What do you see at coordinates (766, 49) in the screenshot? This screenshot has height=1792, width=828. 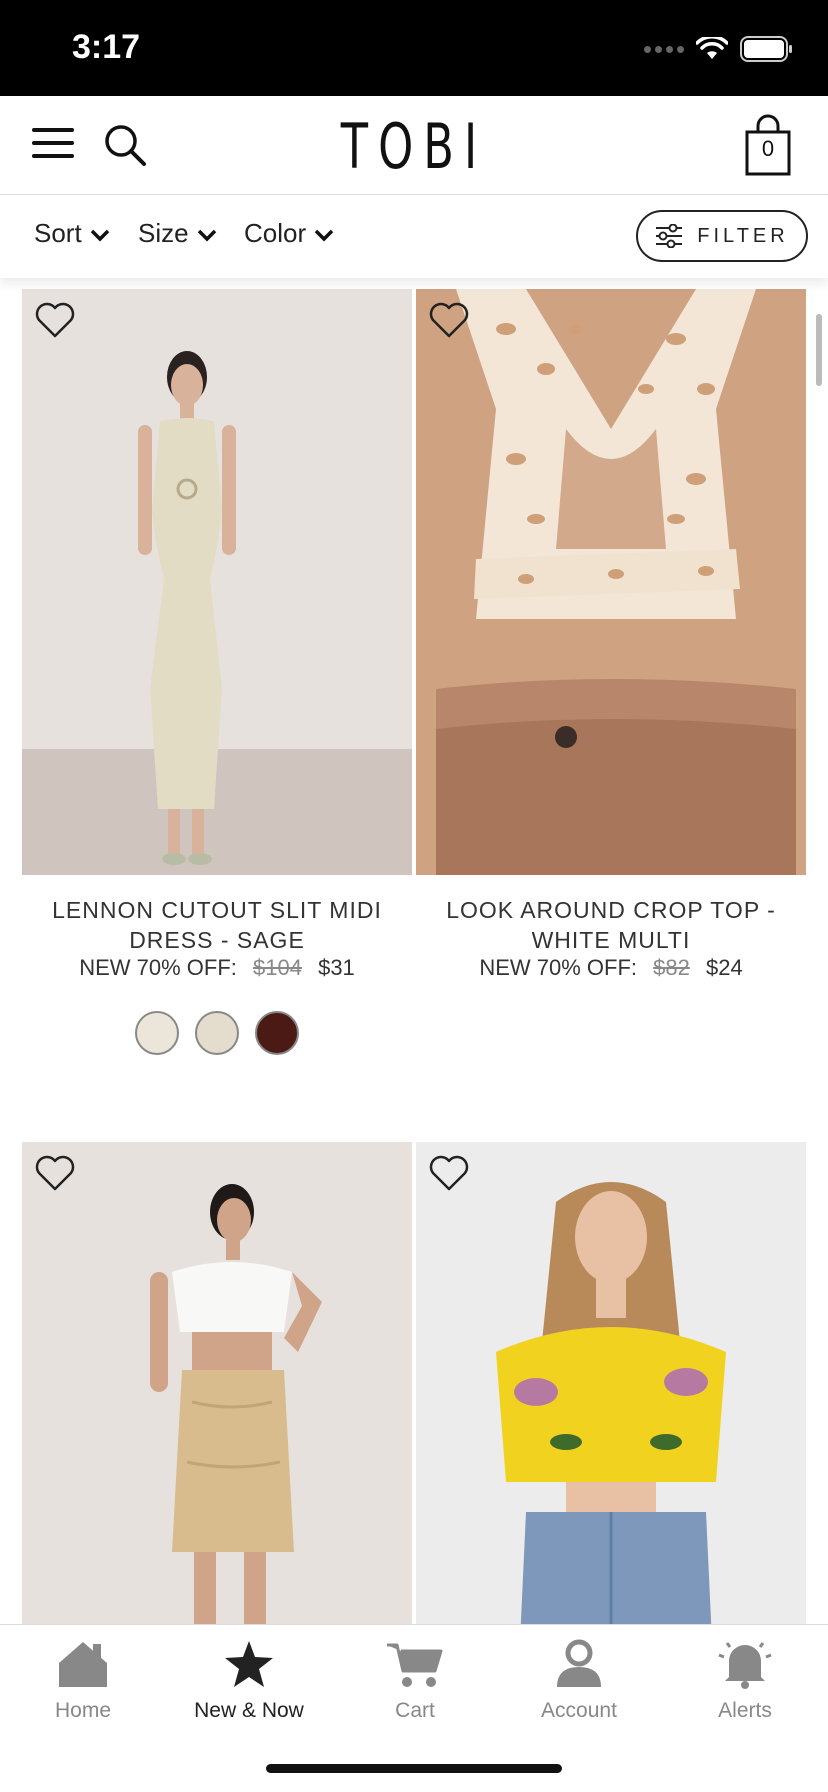 I see `battery-icon` at bounding box center [766, 49].